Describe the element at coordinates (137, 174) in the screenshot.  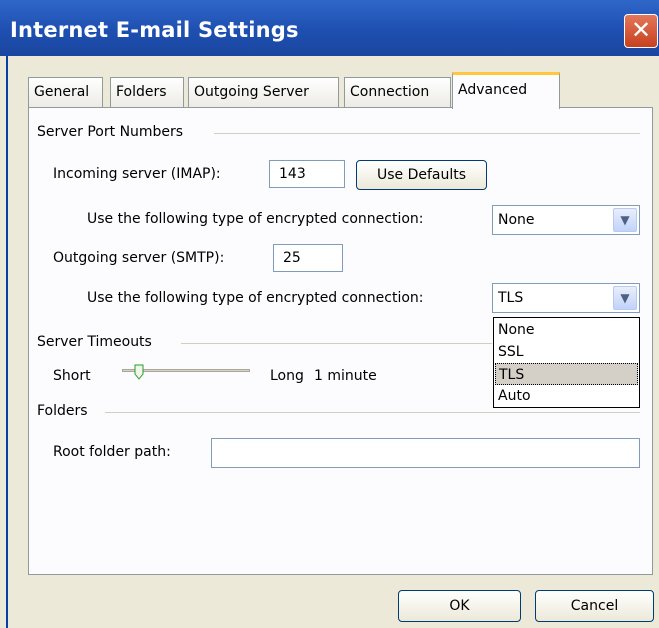
I see `incoming-server-label: Incoming server (IMAP):` at that location.